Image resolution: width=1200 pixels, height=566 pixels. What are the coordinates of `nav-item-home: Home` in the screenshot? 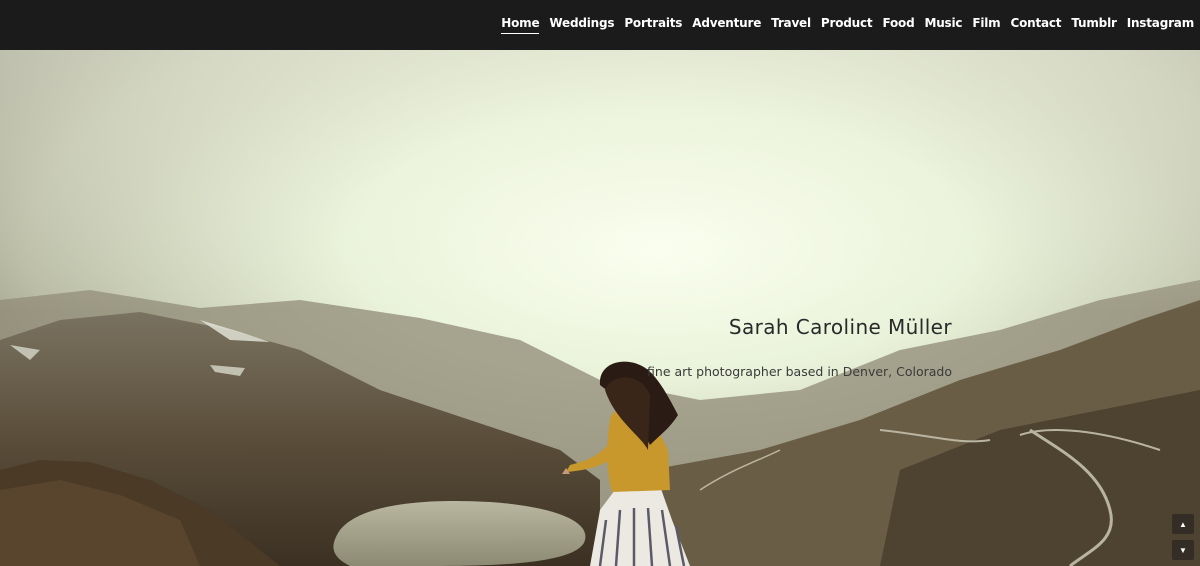 It's located at (520, 25).